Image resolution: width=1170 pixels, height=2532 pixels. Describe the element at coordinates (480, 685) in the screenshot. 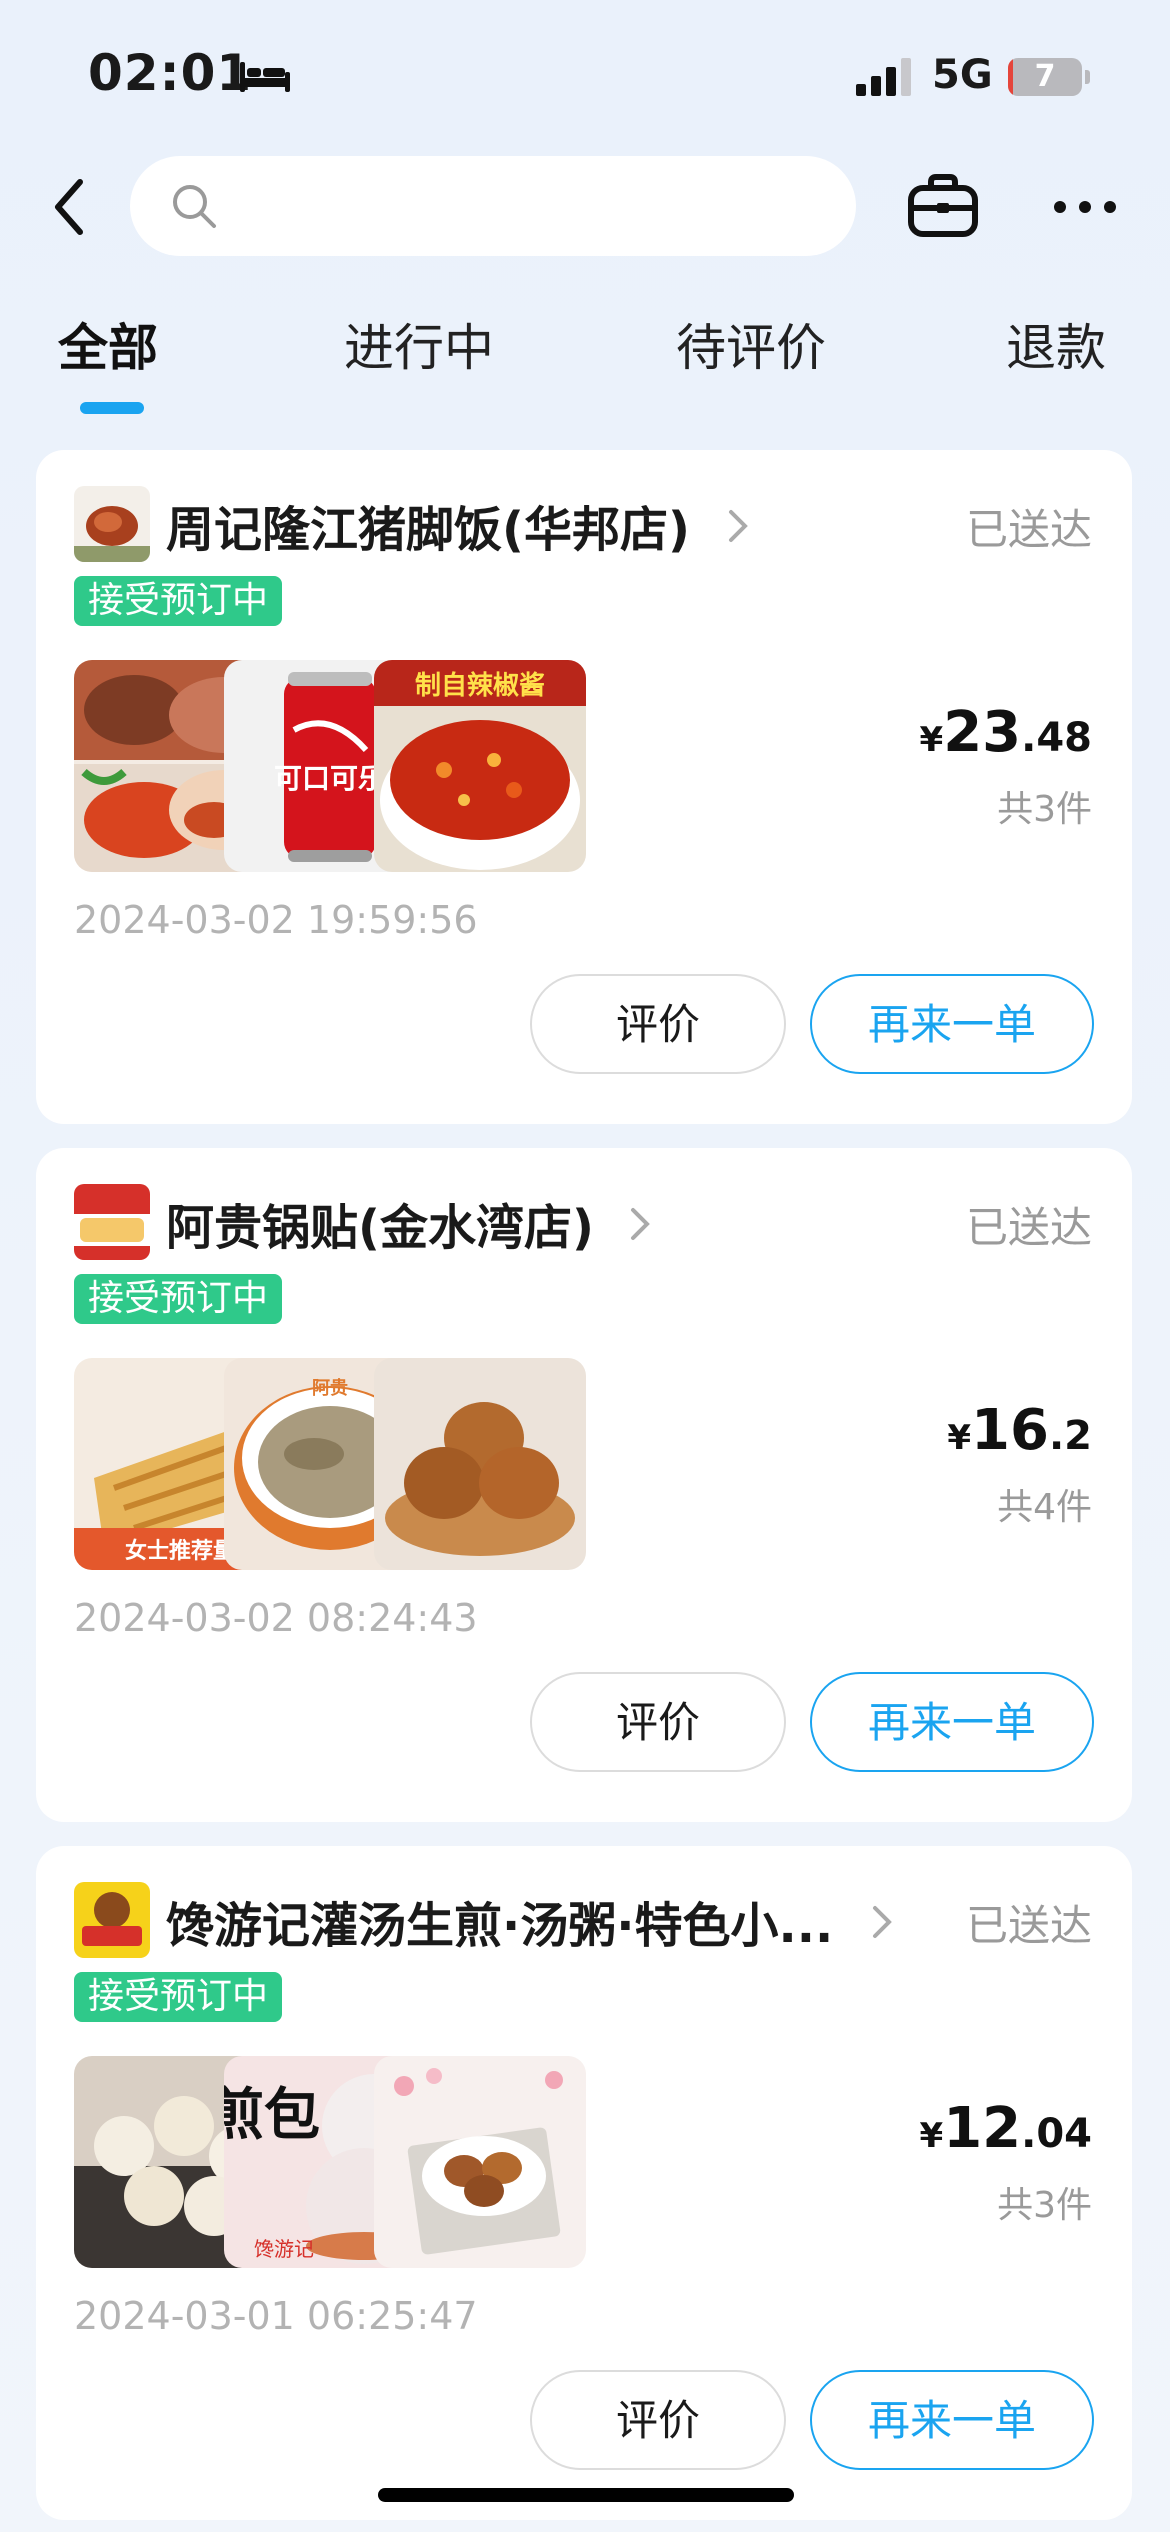

I see `sauce-label: 制自辣椒酱` at that location.